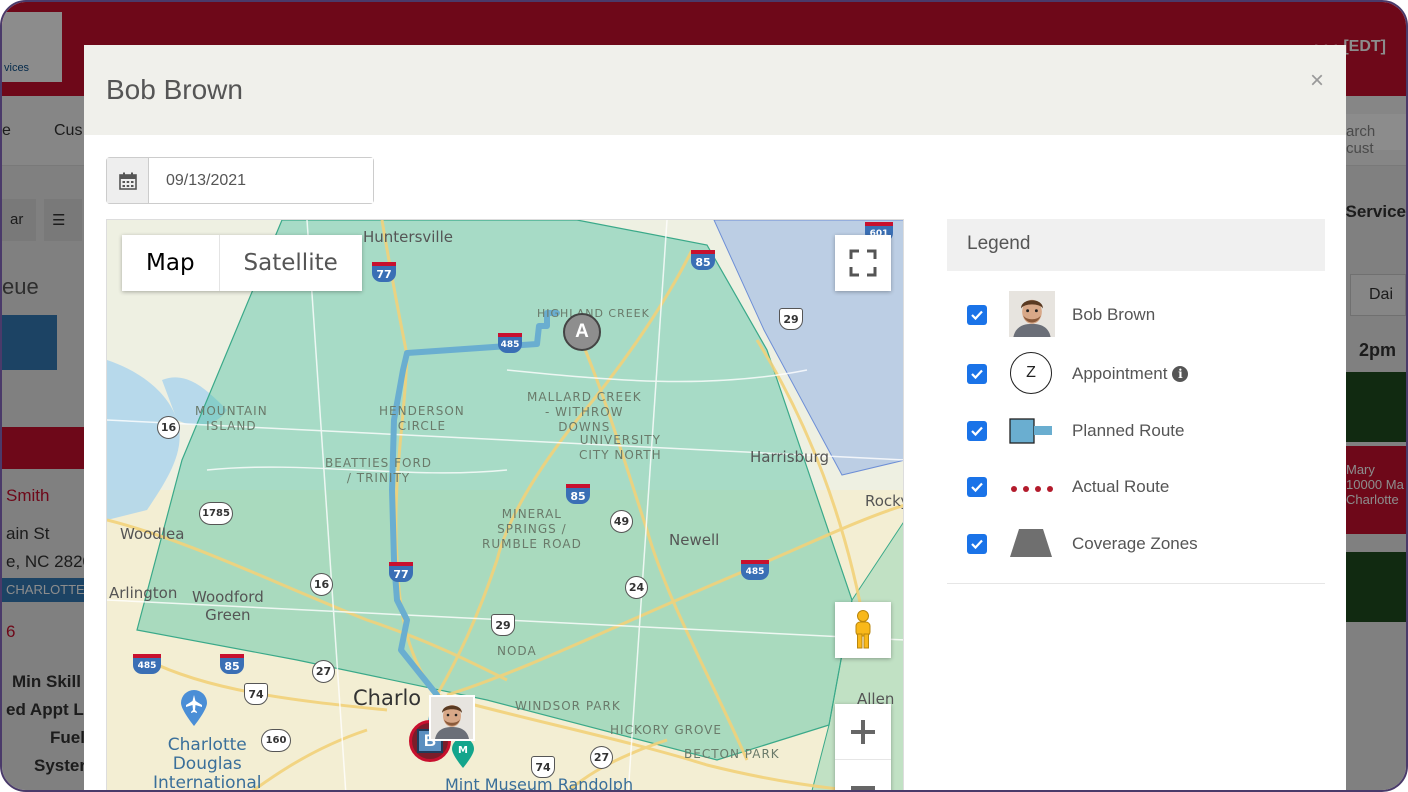  What do you see at coordinates (715, 90) in the screenshot?
I see `modal-header: Bob Brown ×` at bounding box center [715, 90].